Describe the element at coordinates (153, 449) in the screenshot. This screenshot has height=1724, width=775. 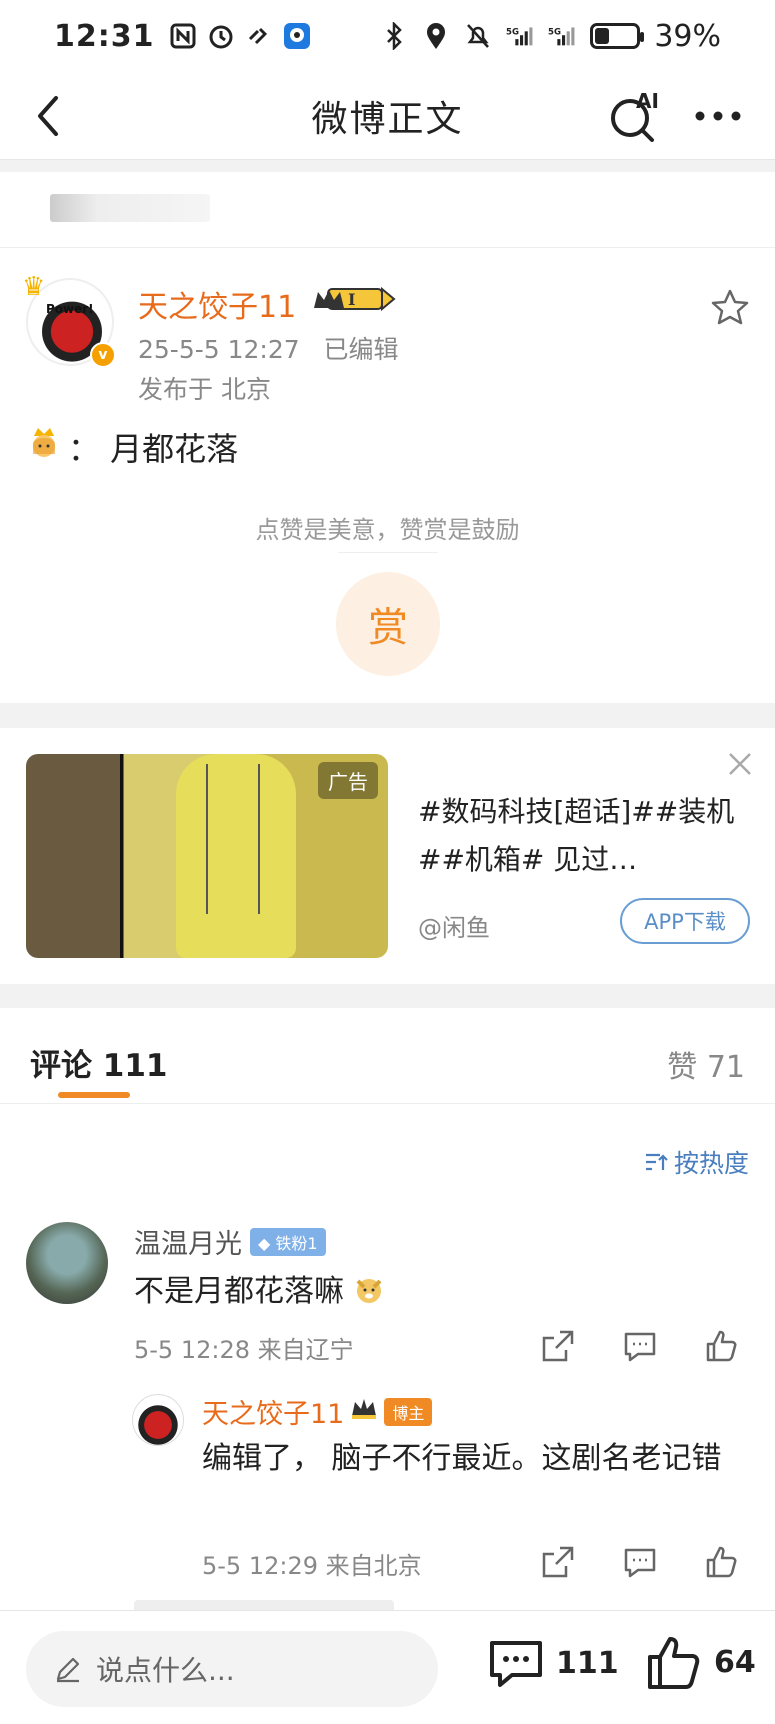
I see `post-text: ： 月都花落` at that location.